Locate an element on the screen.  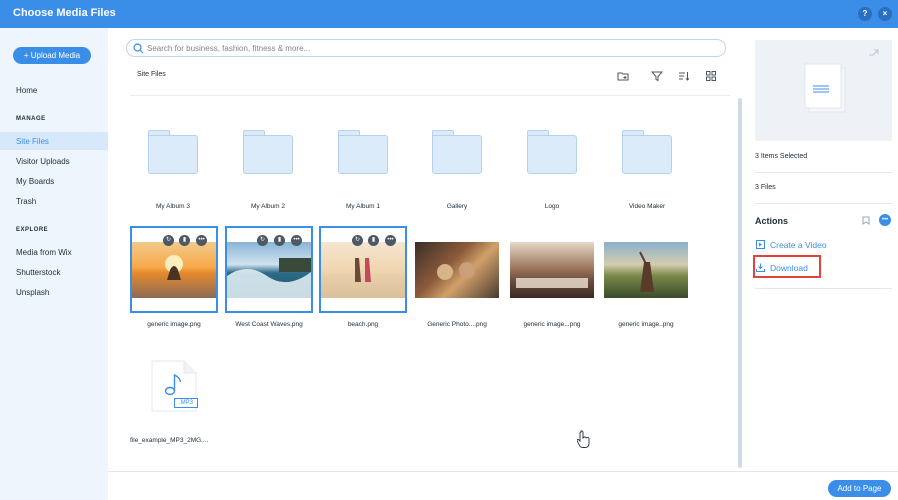
toolbar-divider is located at coordinates (430, 95).